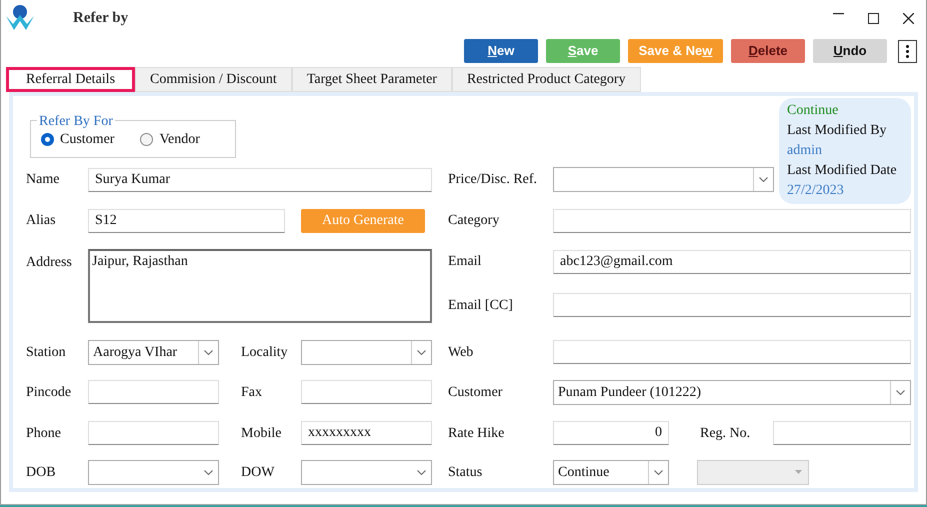  I want to click on text-field: xxxxxxxxx, so click(366, 433).